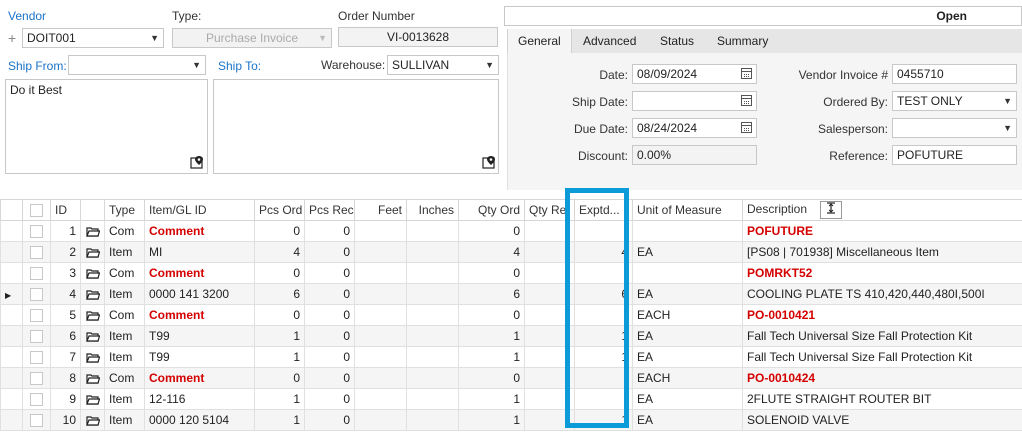  Describe the element at coordinates (954, 101) in the screenshot. I see `ordered-by-select: TEST ONLY ▼` at that location.